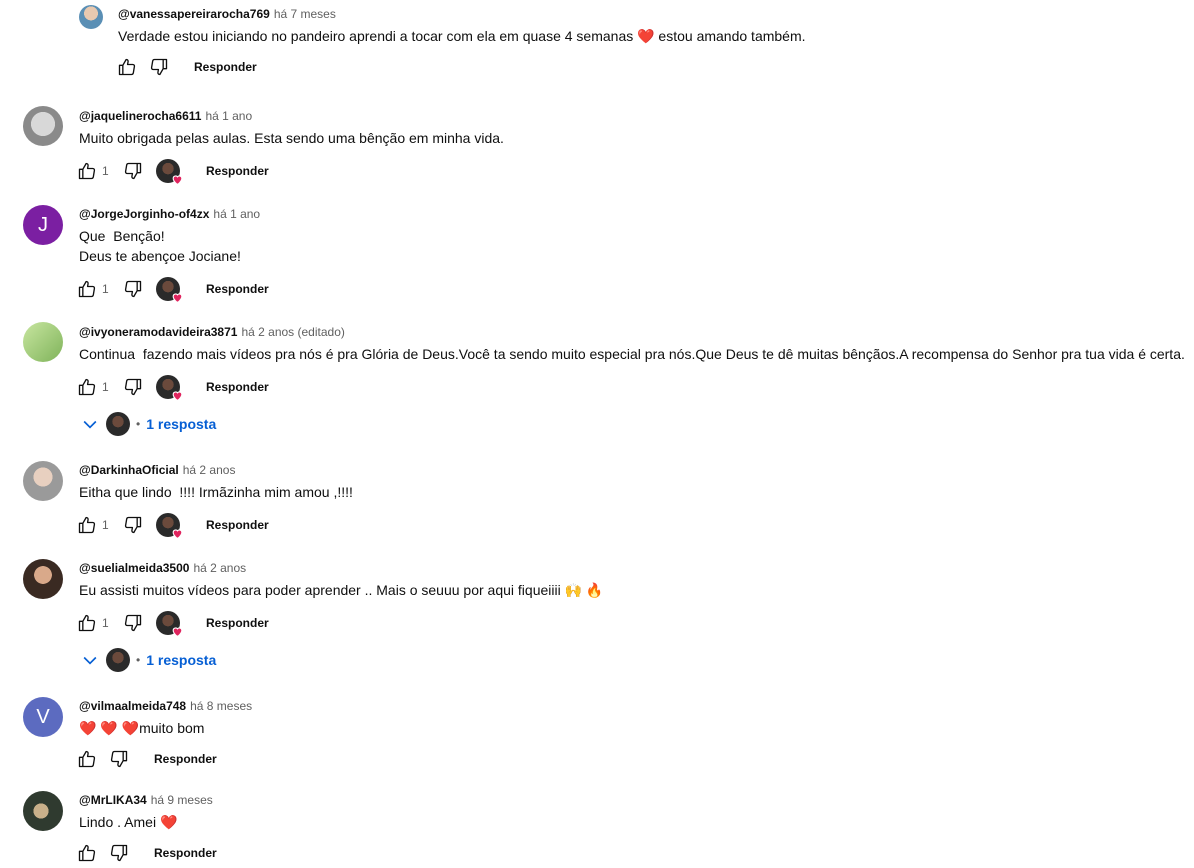  What do you see at coordinates (158, 332) in the screenshot?
I see `comment-author: @ivyoneramodavideira3871` at bounding box center [158, 332].